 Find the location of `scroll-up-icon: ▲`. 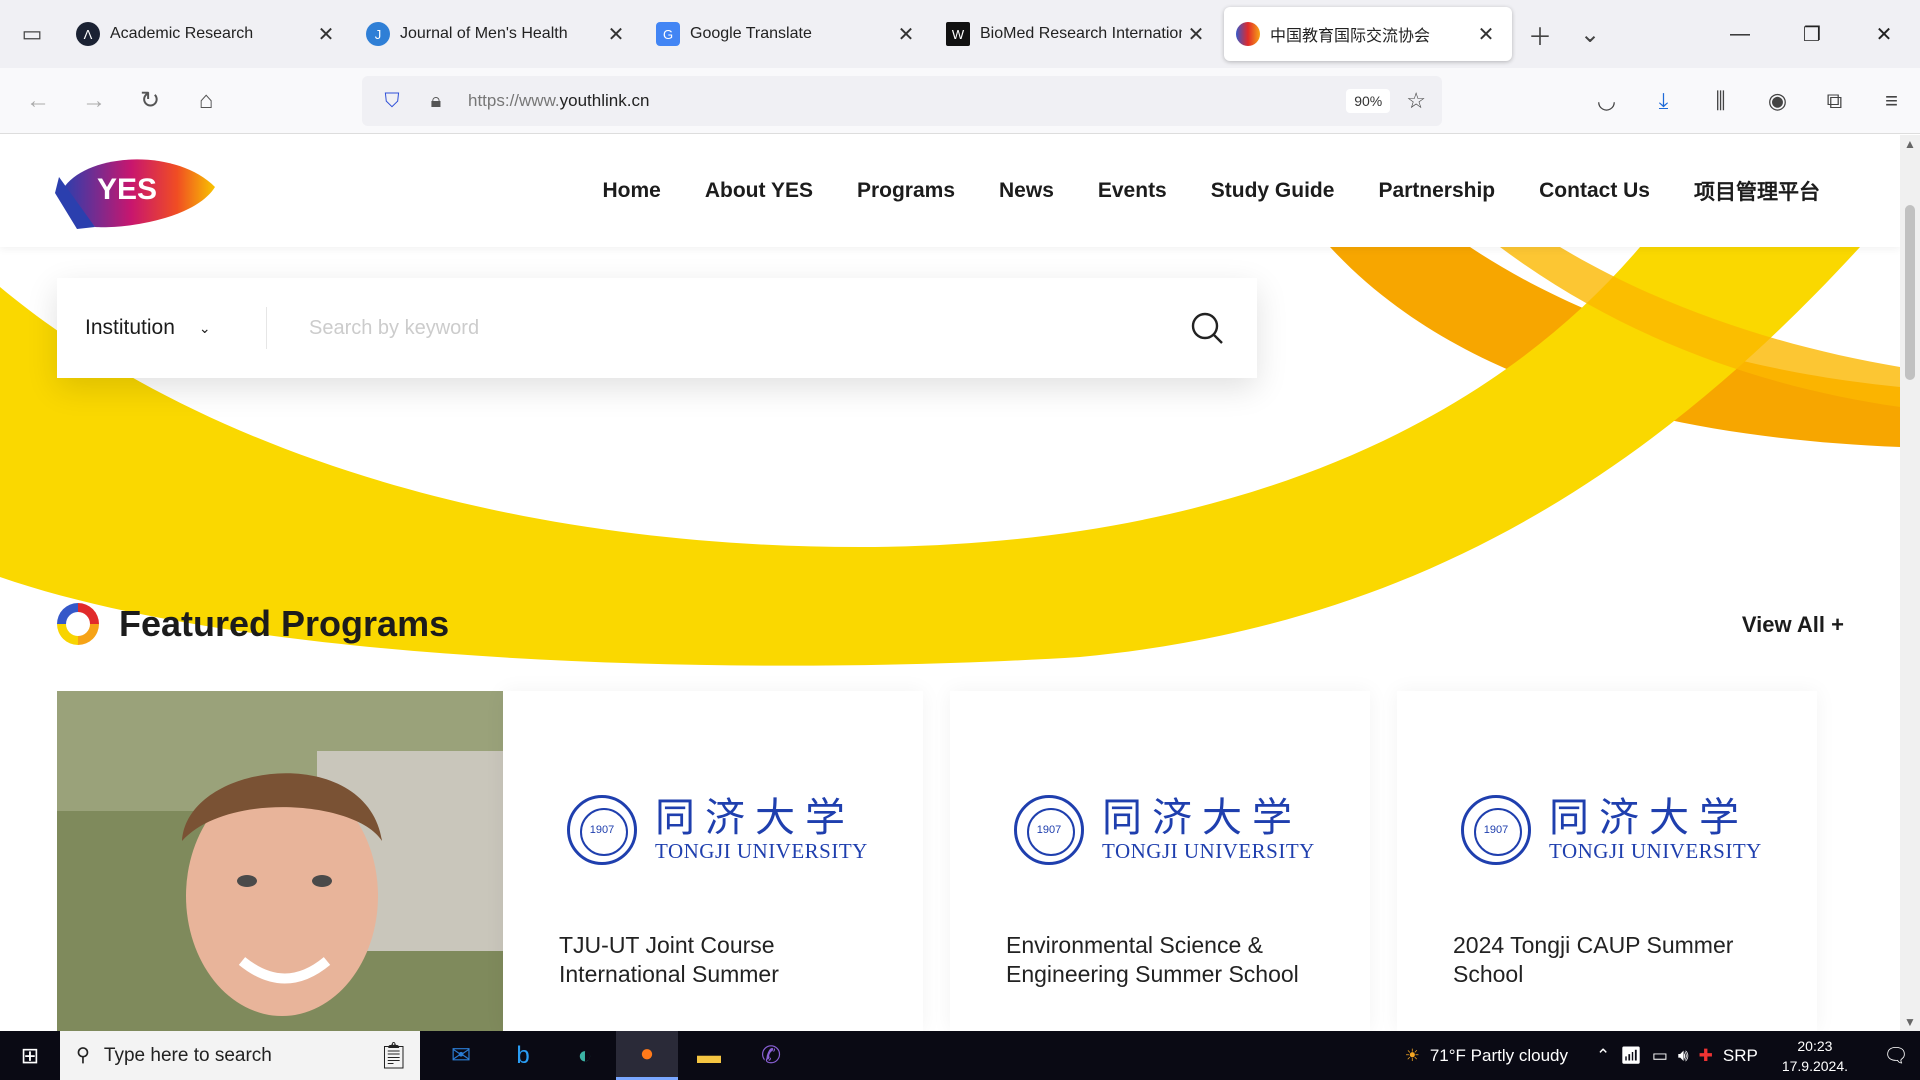

scroll-up-icon: ▲ is located at coordinates (1910, 144).